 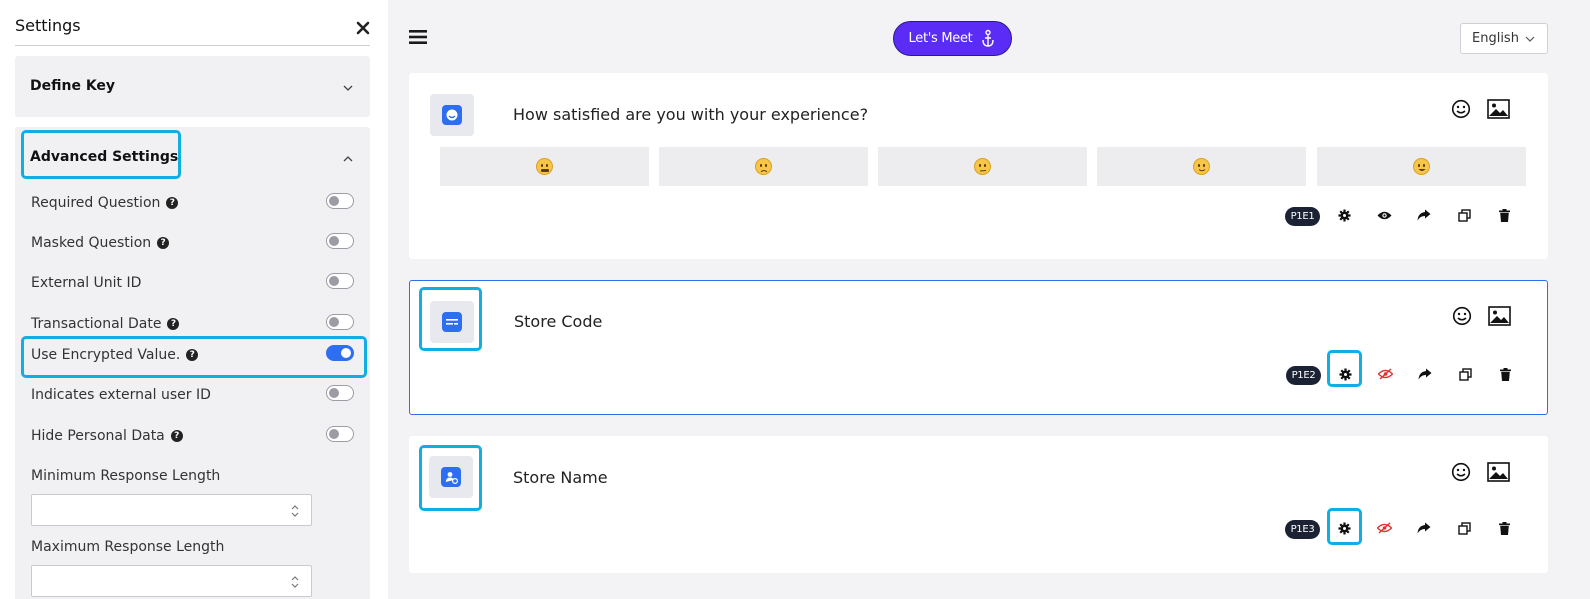 I want to click on option-label: Hide Personal Data, so click(x=98, y=436).